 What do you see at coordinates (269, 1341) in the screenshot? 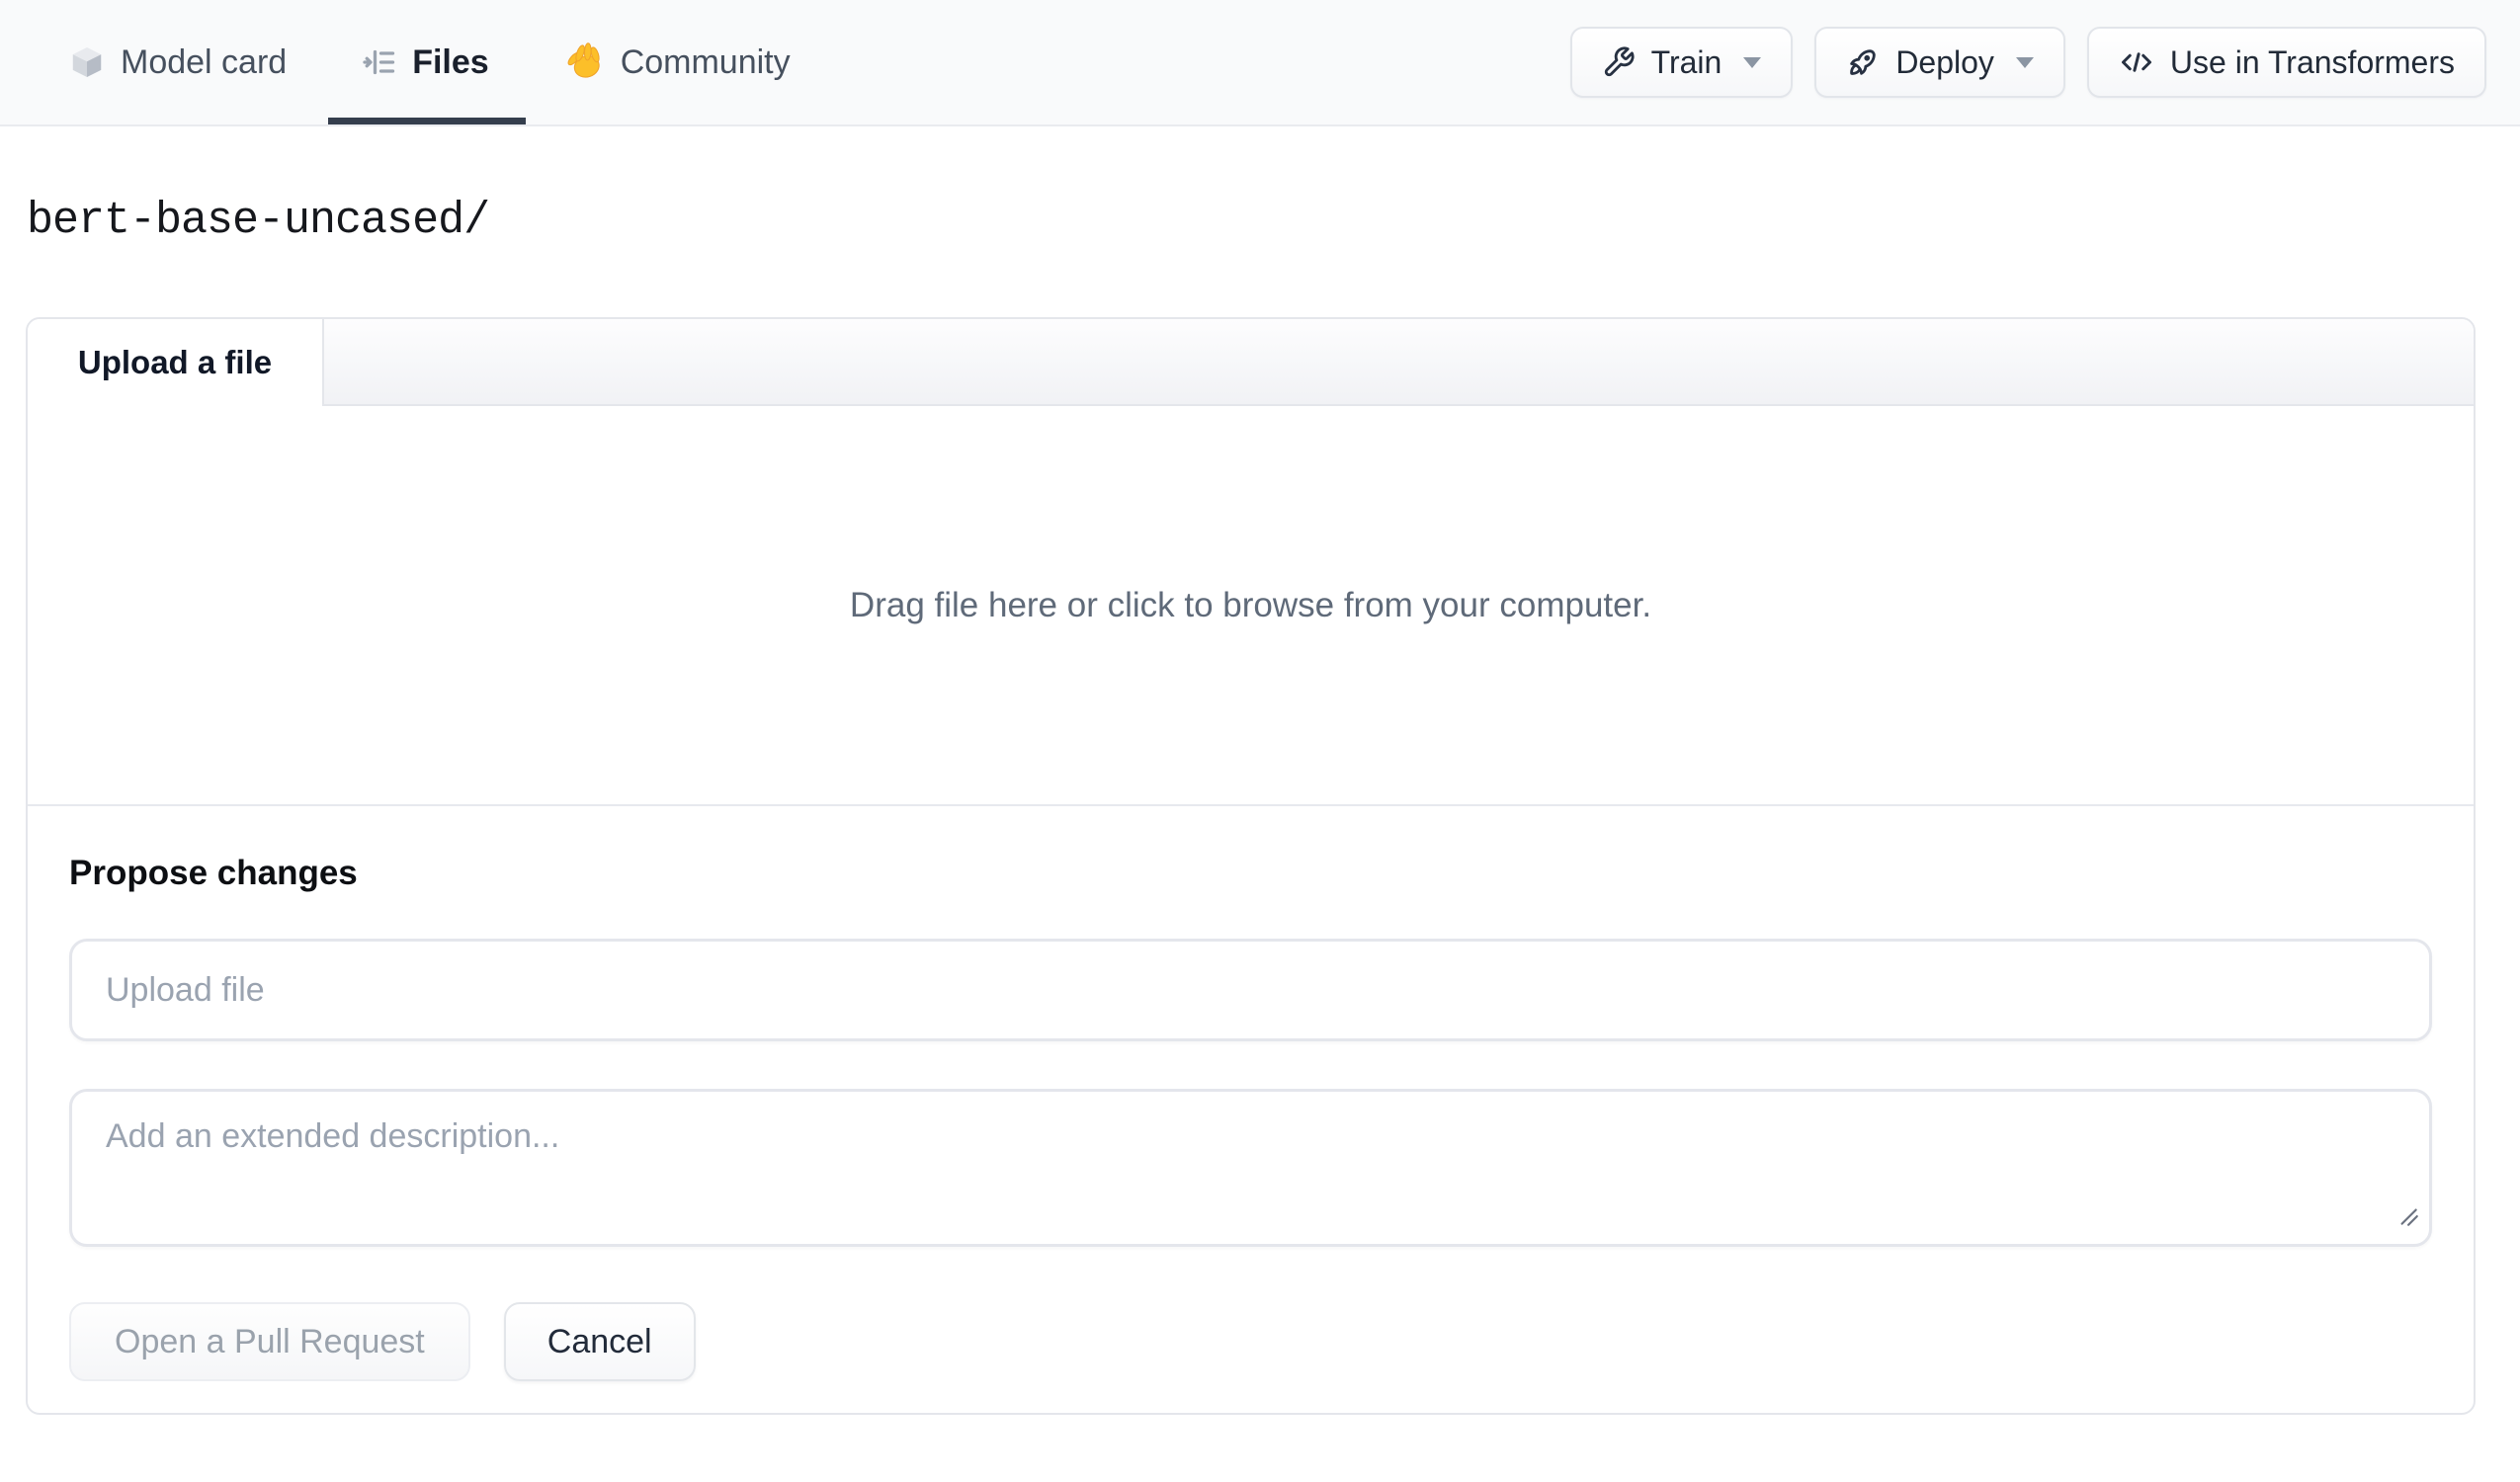
I see `open-pull-request-button: Open a Pull Request` at bounding box center [269, 1341].